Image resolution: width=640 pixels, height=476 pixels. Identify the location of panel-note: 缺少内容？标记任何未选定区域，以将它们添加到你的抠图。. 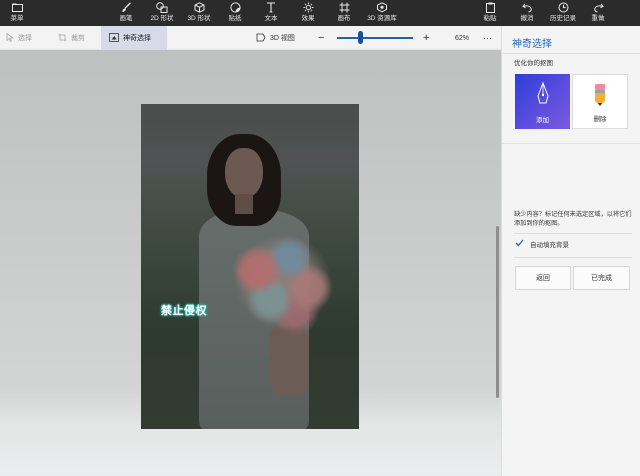
(573, 219).